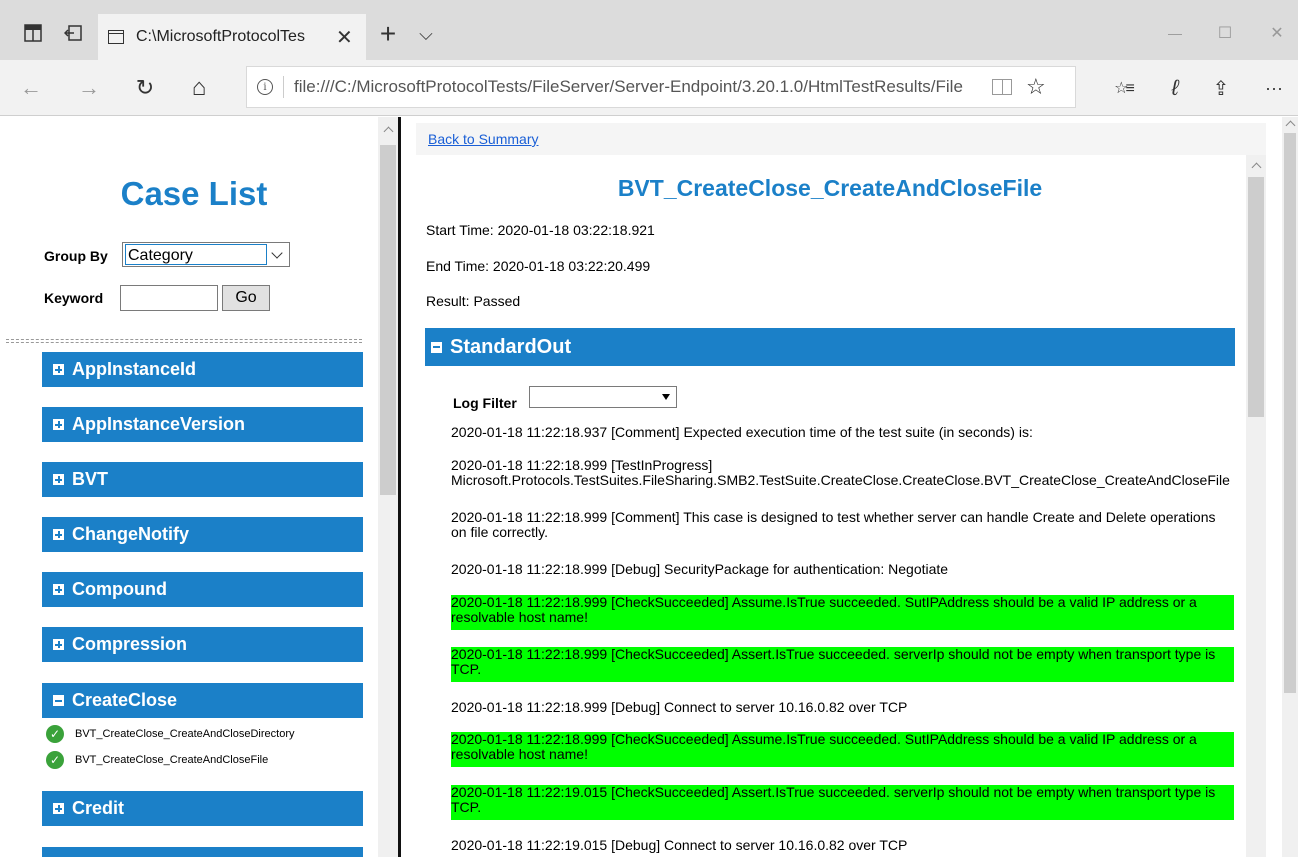 The width and height of the screenshot is (1298, 857). What do you see at coordinates (73, 33) in the screenshot?
I see `set-tabs-aside-icon` at bounding box center [73, 33].